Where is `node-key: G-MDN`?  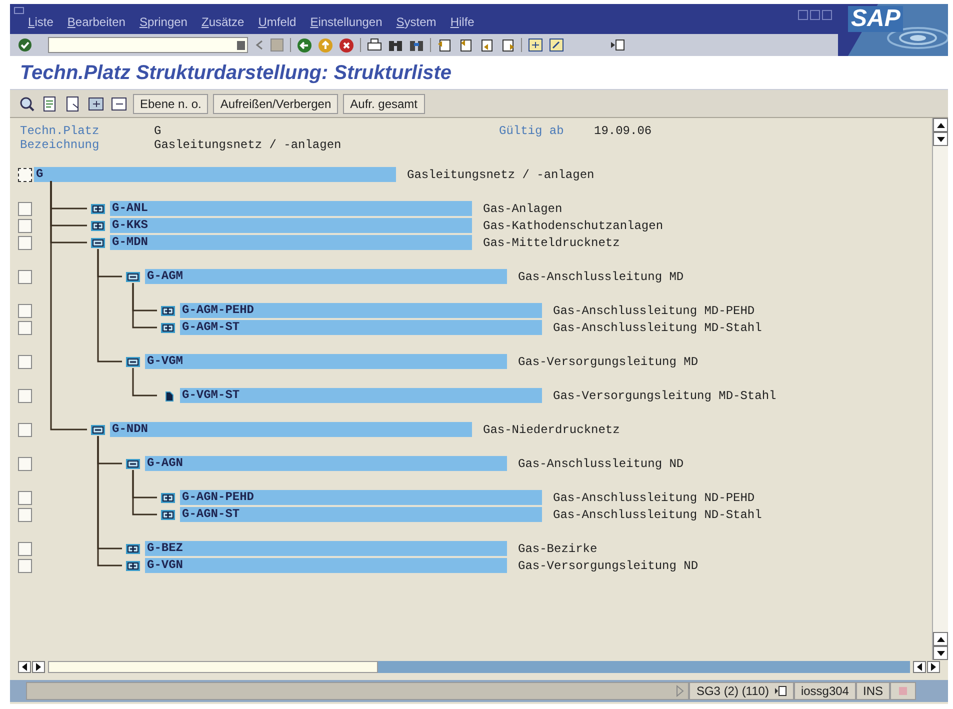
node-key: G-MDN is located at coordinates (291, 242).